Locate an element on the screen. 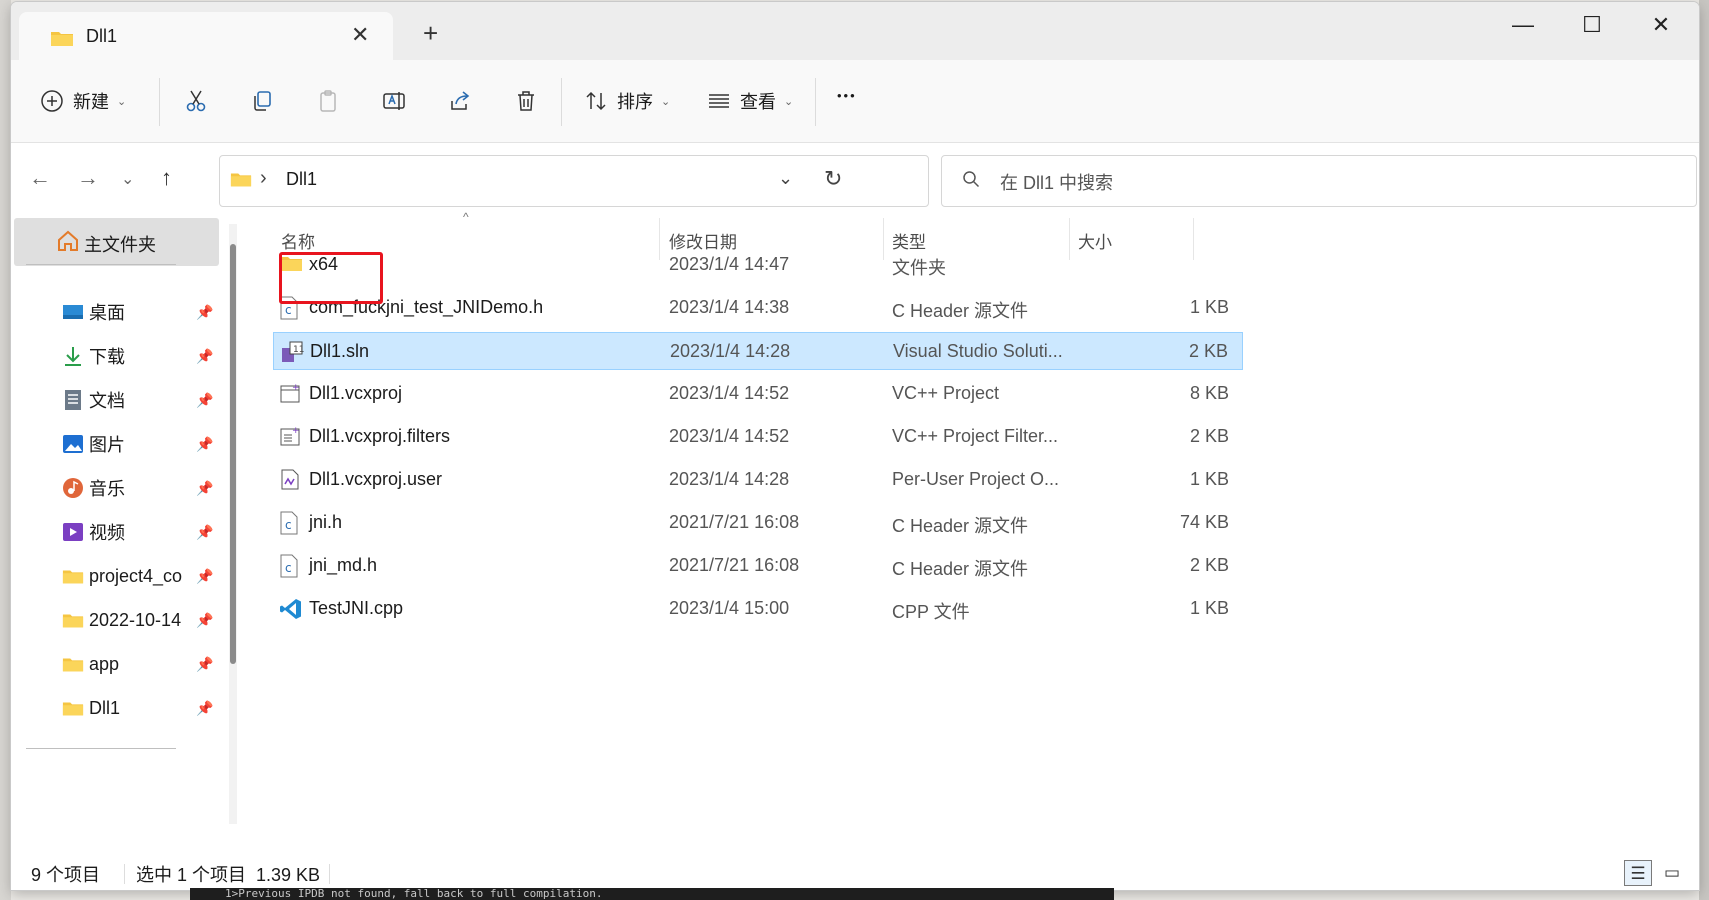 This screenshot has height=900, width=1709. file-type: 文件夹 is located at coordinates (919, 268).